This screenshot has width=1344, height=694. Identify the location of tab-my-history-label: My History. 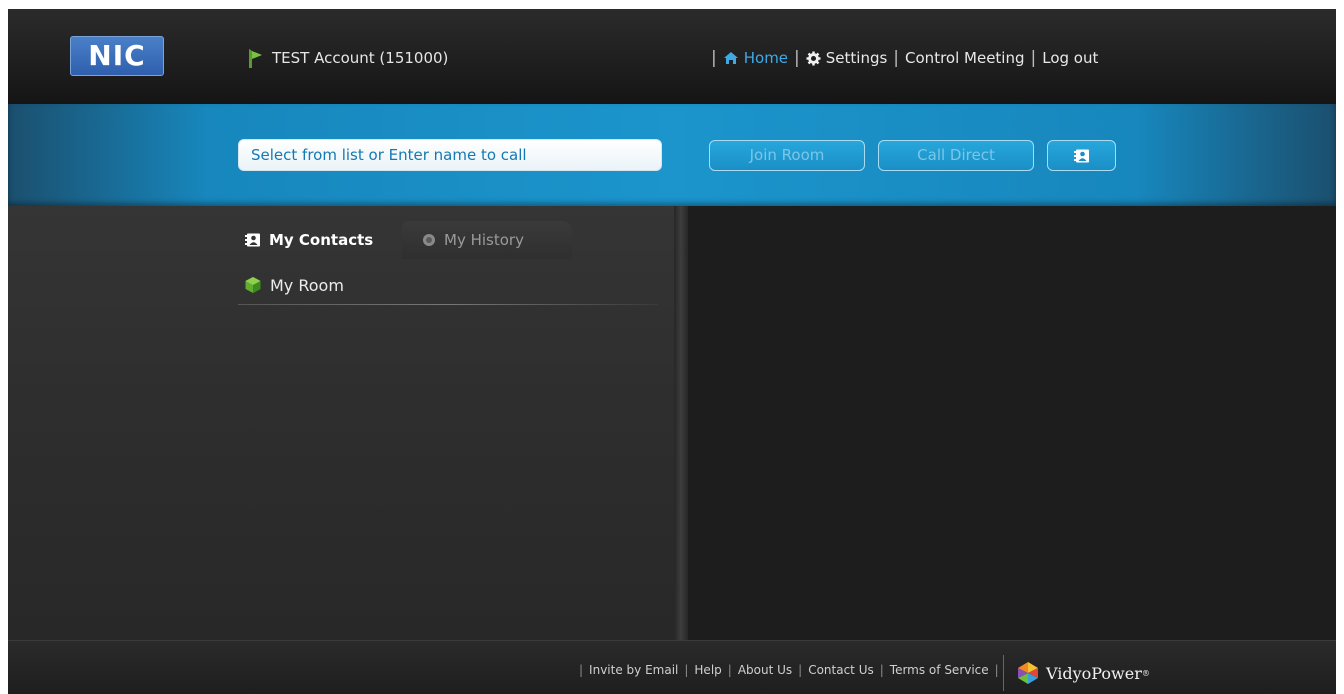
(484, 240).